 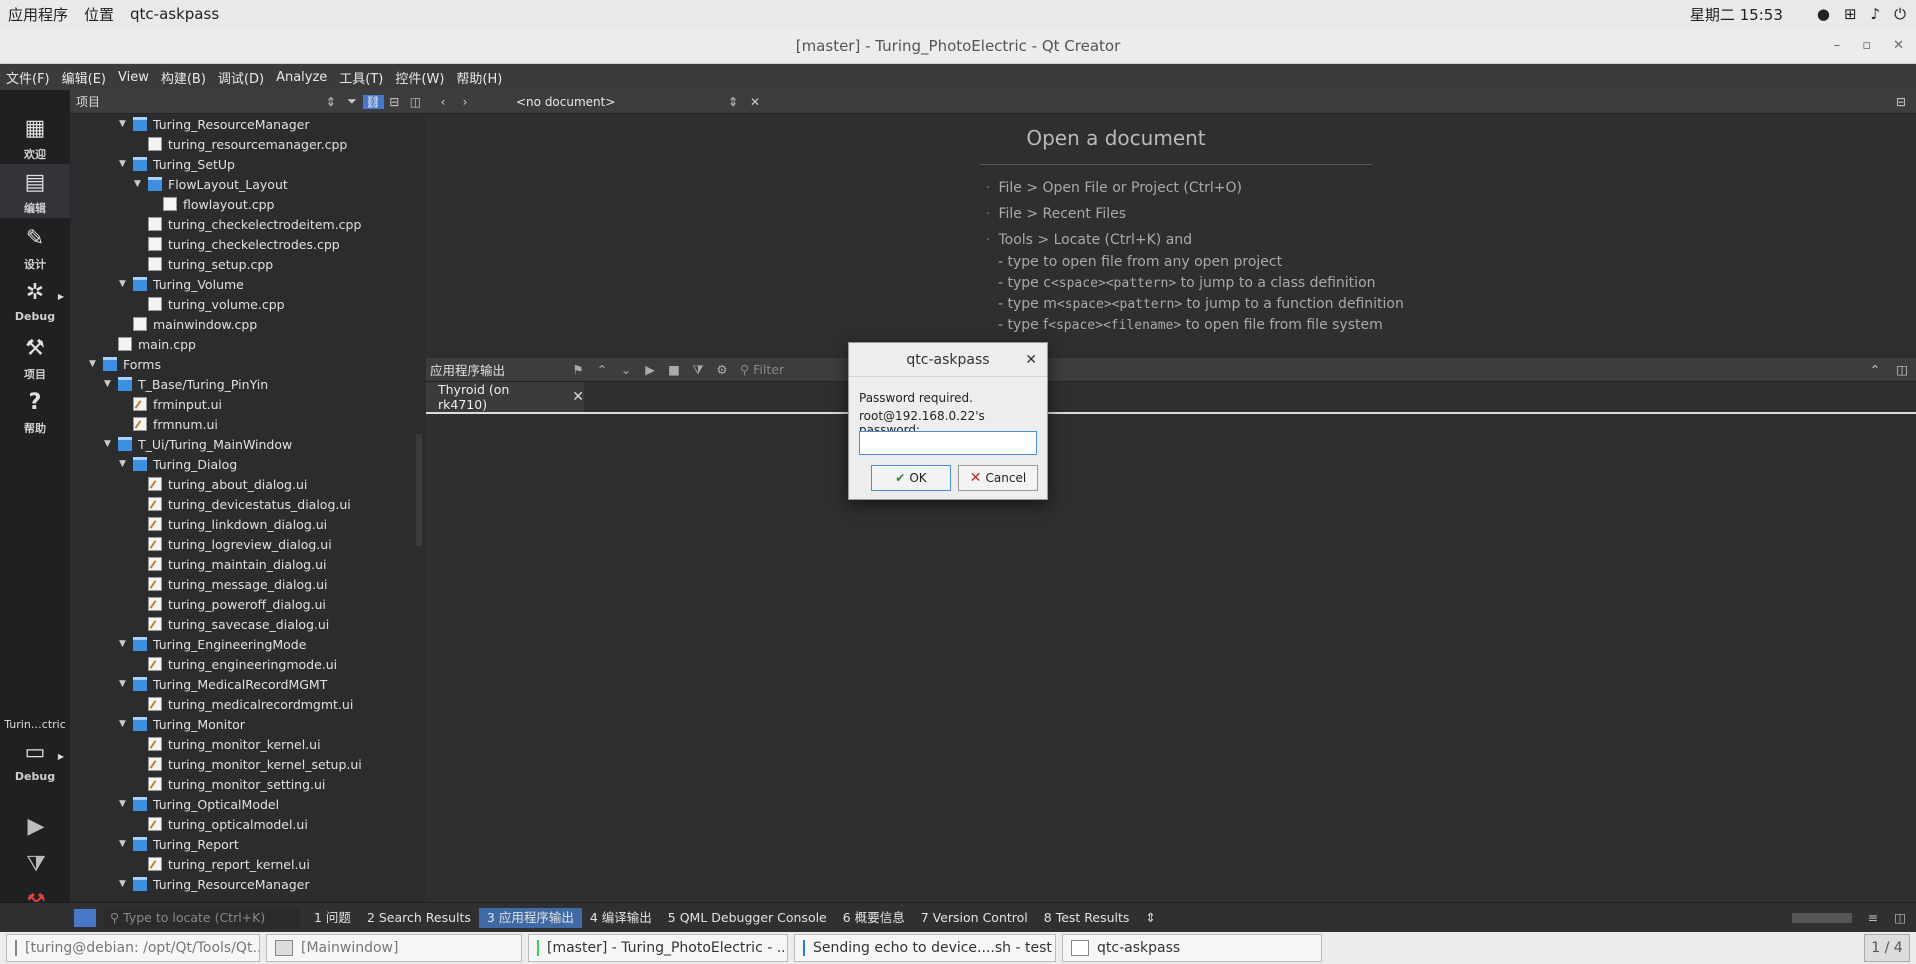 What do you see at coordinates (1150, 918) in the screenshot?
I see `more-tabs-icon: ⇕` at bounding box center [1150, 918].